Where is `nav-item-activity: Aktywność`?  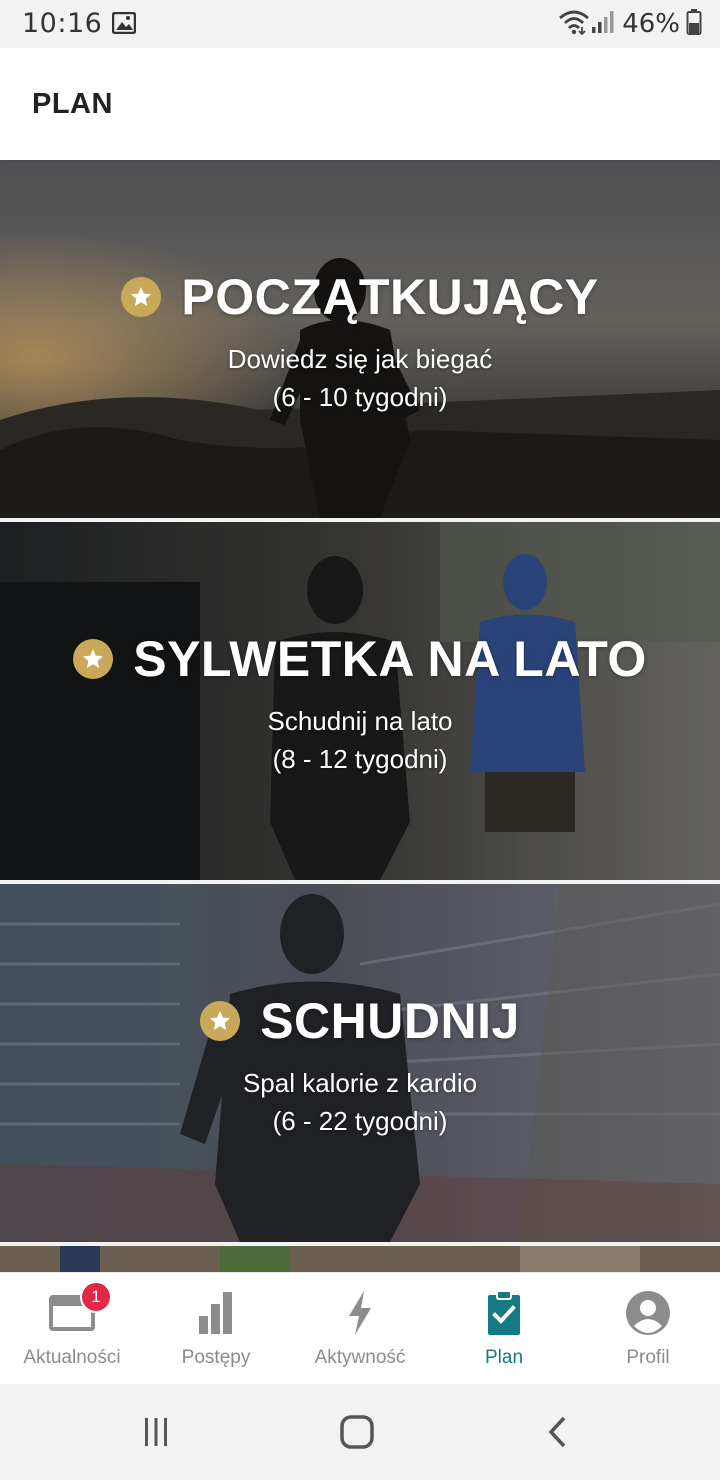 nav-item-activity: Aktywność is located at coordinates (360, 1329).